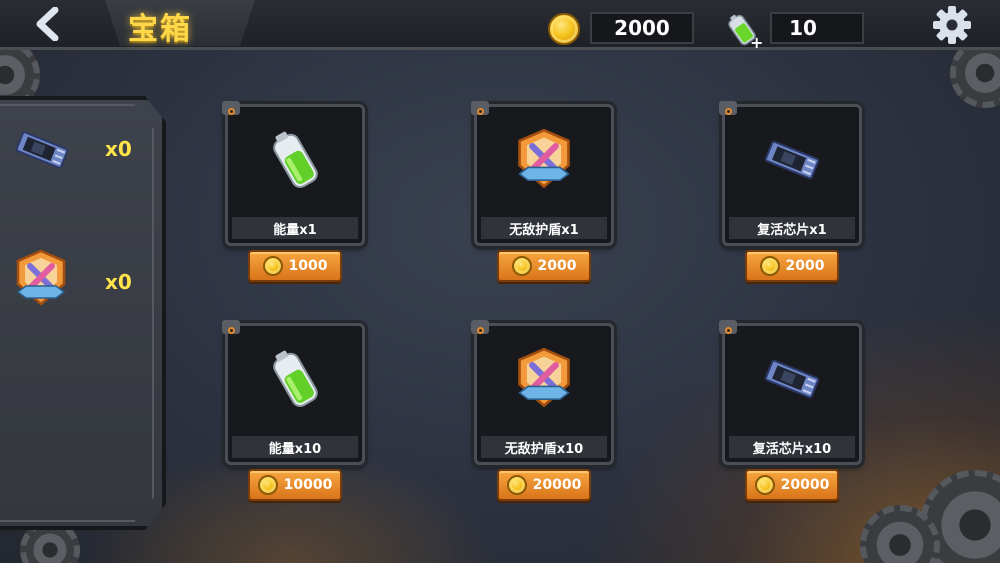 The width and height of the screenshot is (1000, 563). What do you see at coordinates (544, 447) in the screenshot?
I see `item-label: 无敌护盾x10` at bounding box center [544, 447].